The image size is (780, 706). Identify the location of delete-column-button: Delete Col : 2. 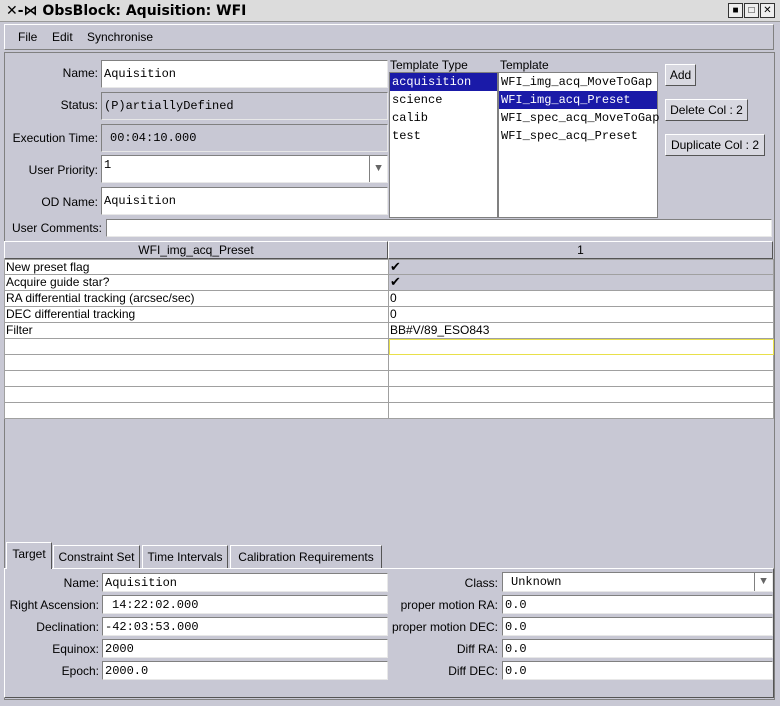
(706, 110).